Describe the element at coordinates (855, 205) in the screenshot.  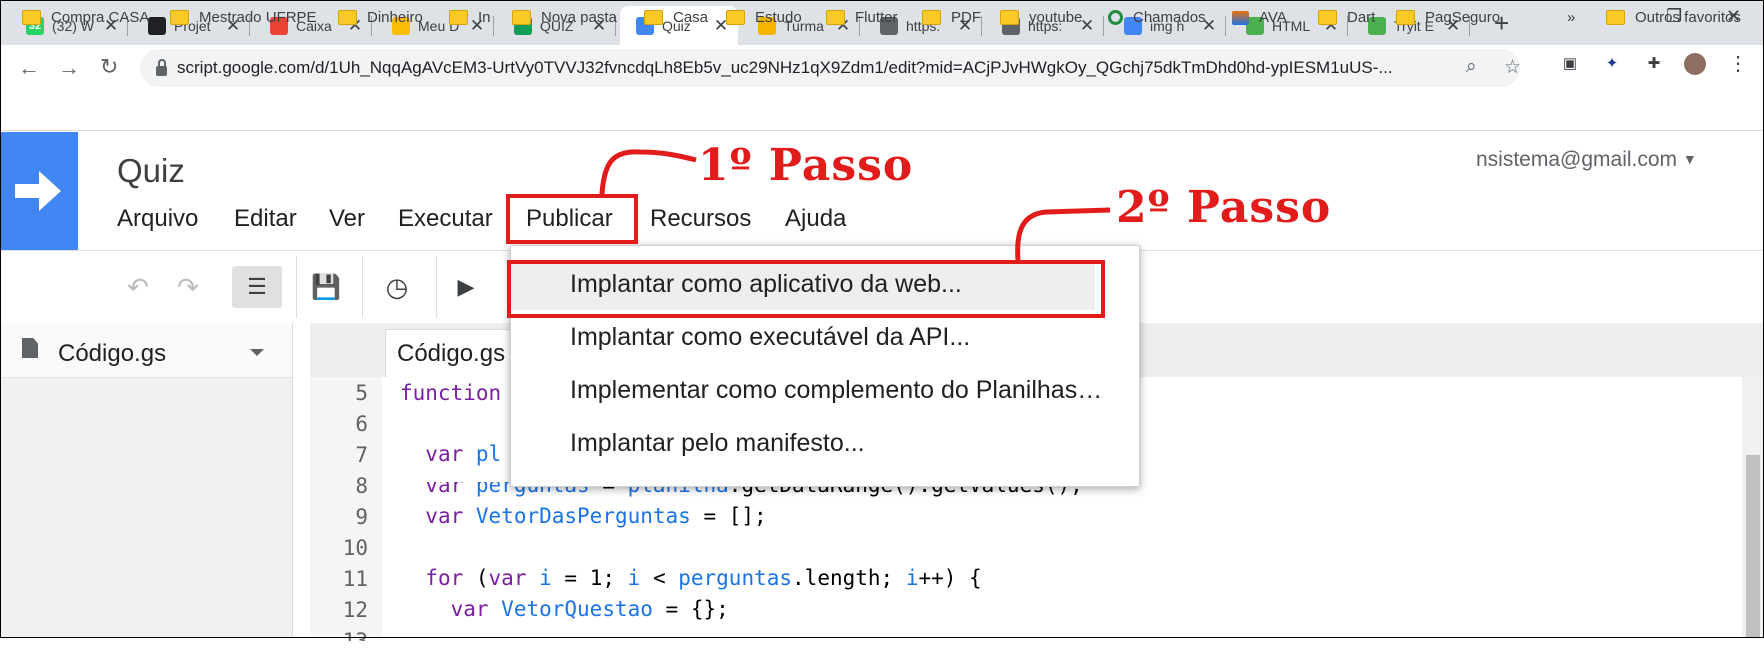
I see `annotation-arrows` at that location.